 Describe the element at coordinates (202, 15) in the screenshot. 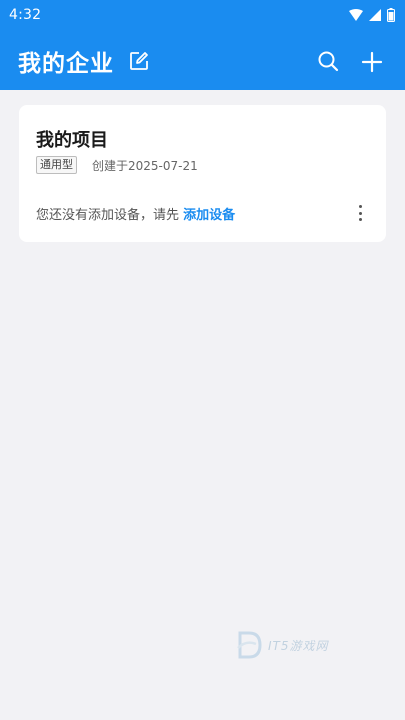

I see `status-bar: 4:32` at that location.